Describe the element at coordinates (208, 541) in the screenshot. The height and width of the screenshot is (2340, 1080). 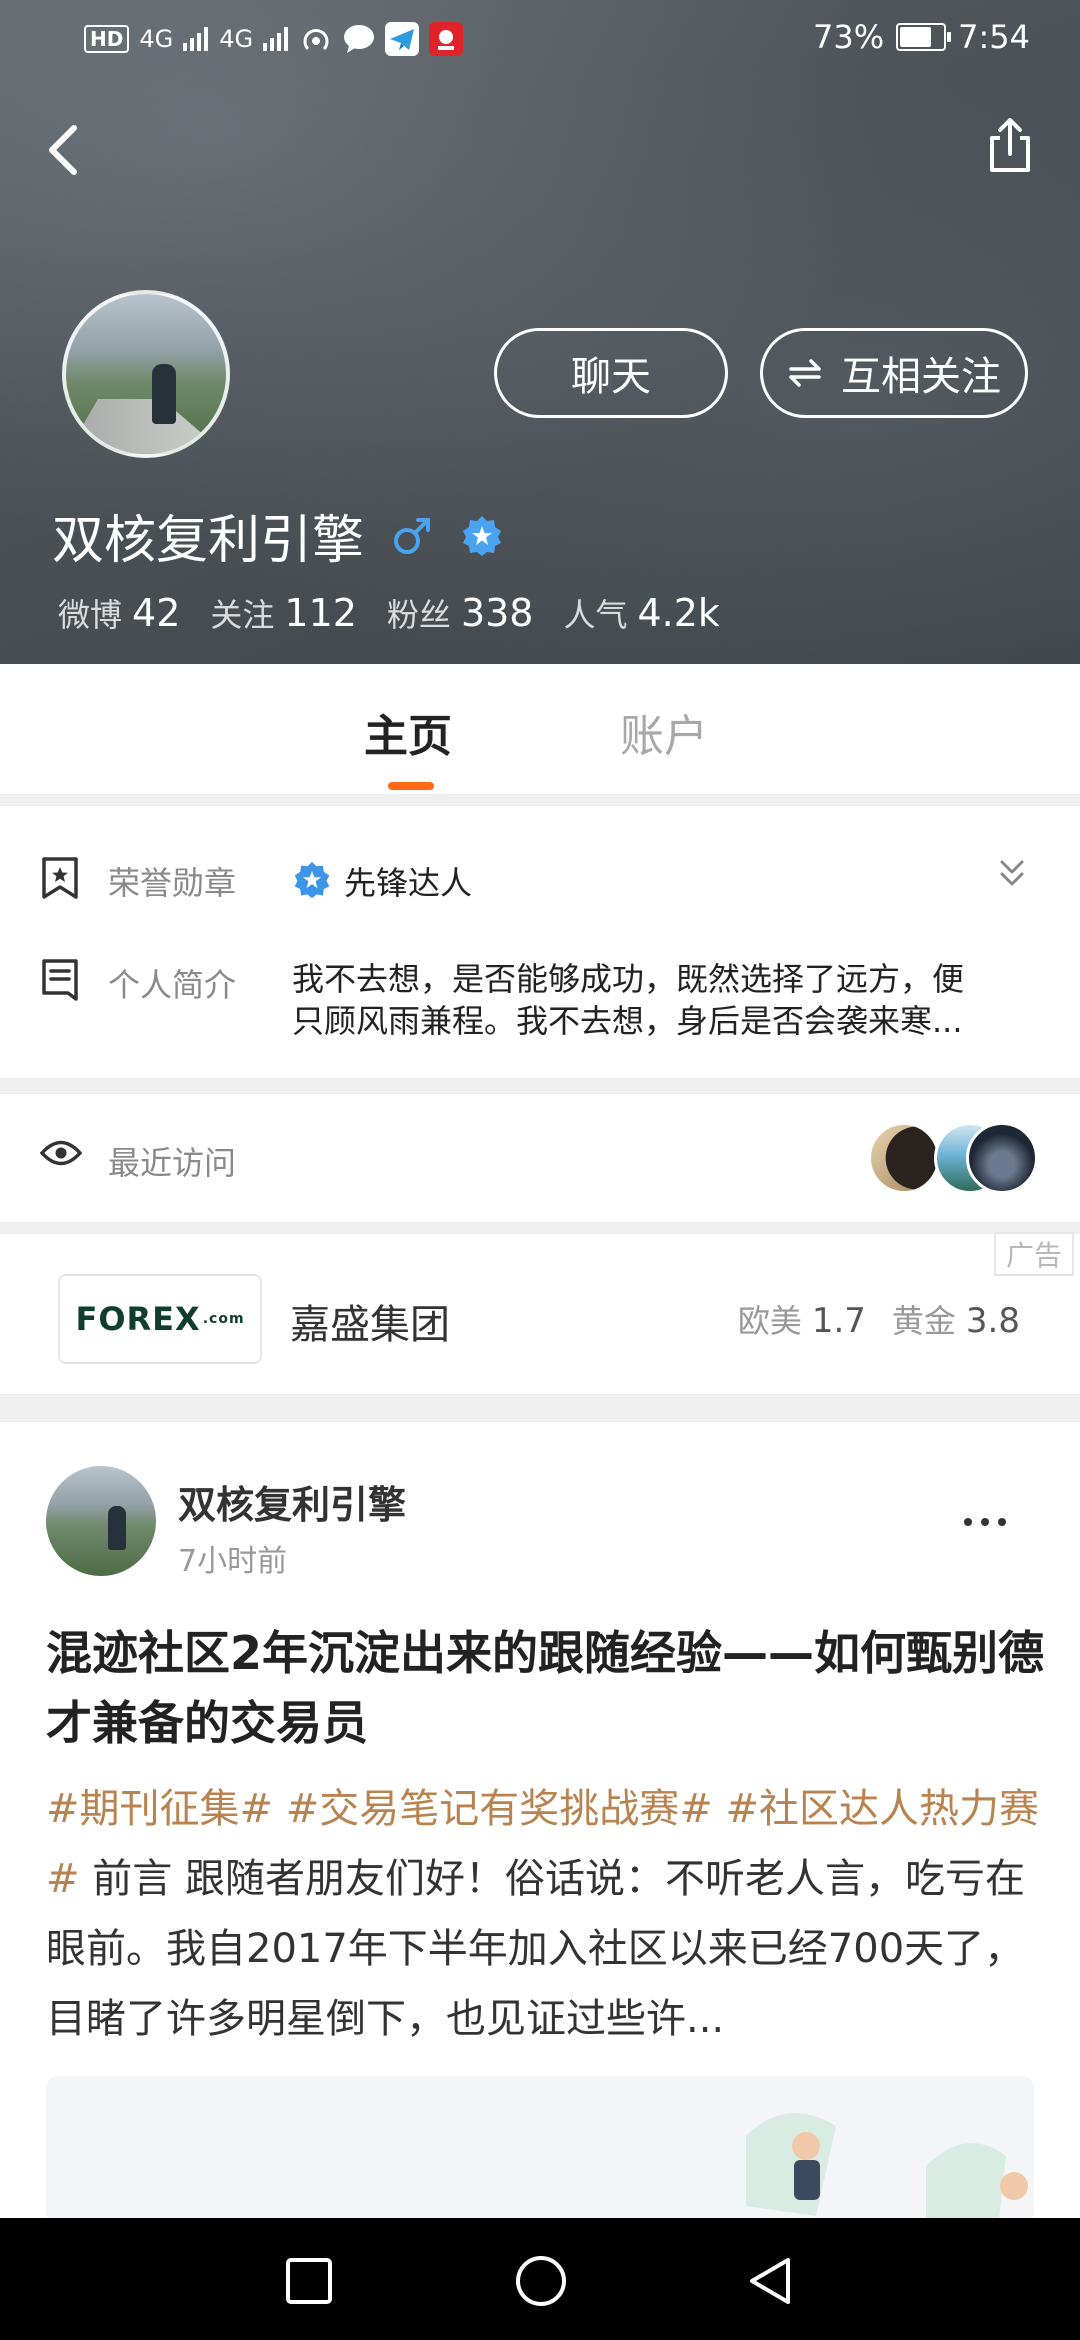
I see `username: 双核复利引擎` at that location.